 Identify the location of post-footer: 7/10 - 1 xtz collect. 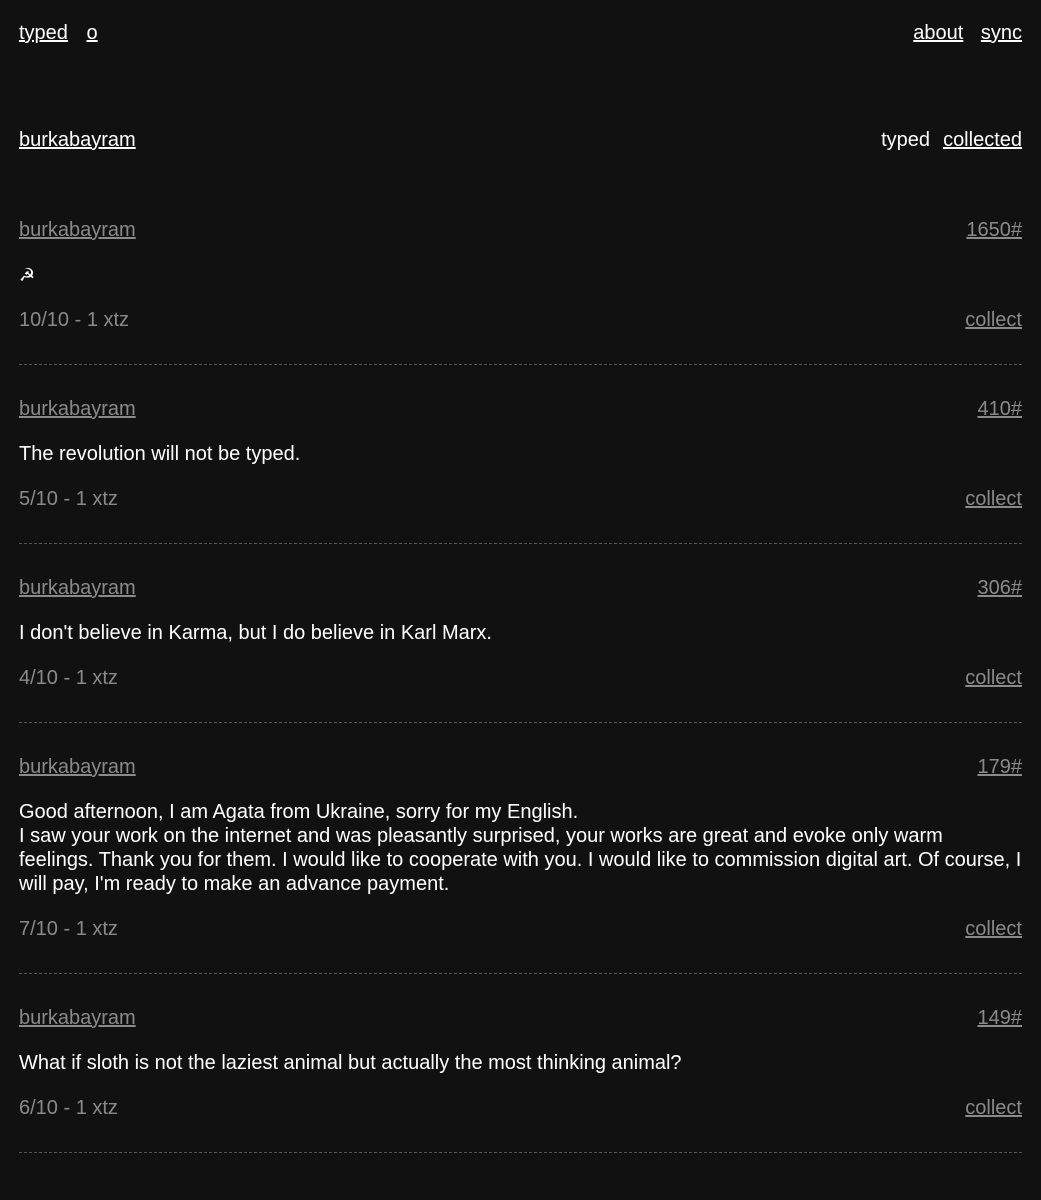
(520, 929).